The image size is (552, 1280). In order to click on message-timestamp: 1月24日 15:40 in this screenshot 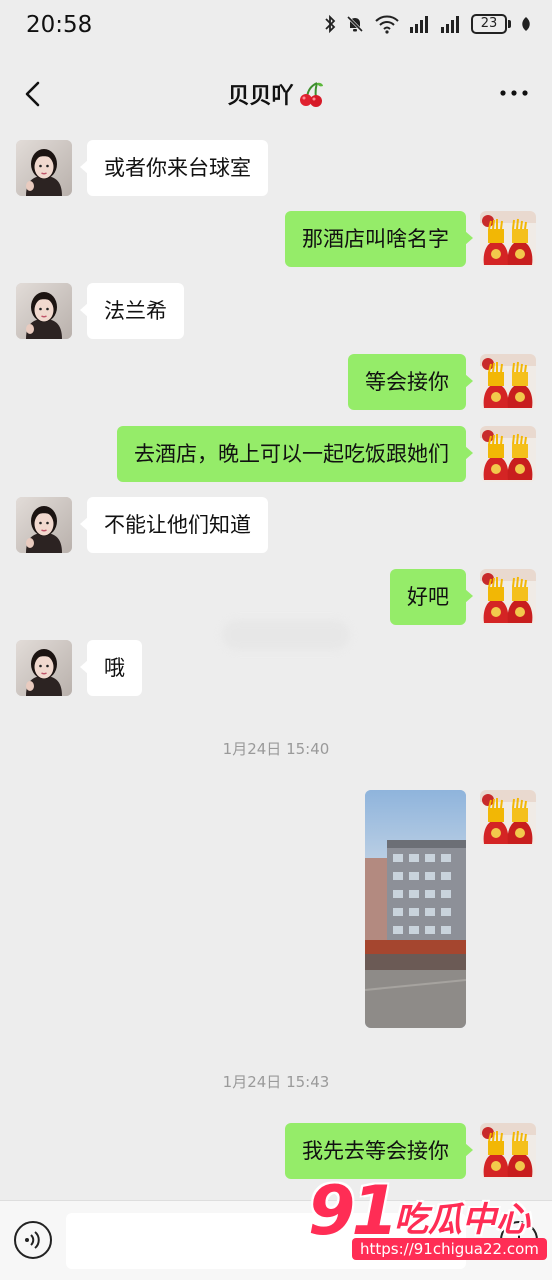, I will do `click(276, 749)`.